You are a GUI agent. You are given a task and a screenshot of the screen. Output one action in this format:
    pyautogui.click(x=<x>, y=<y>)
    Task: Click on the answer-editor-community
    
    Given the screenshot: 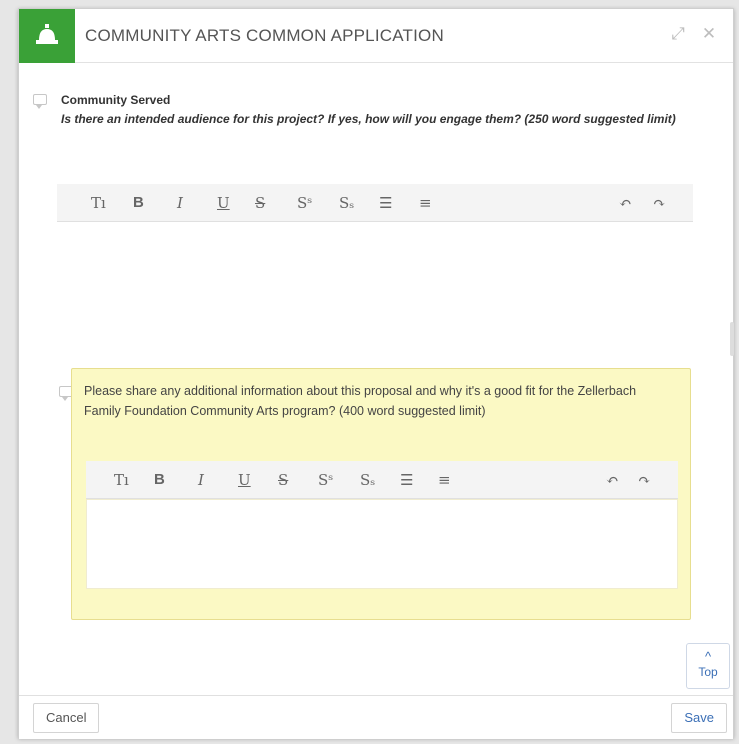 What is the action you would take?
    pyautogui.click(x=375, y=279)
    